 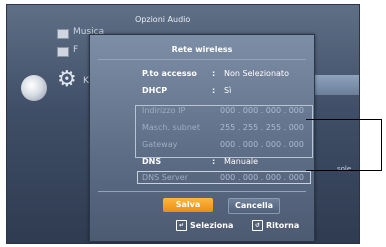 What do you see at coordinates (181, 225) in the screenshot?
I see `enter-key-icon: ↵` at bounding box center [181, 225].